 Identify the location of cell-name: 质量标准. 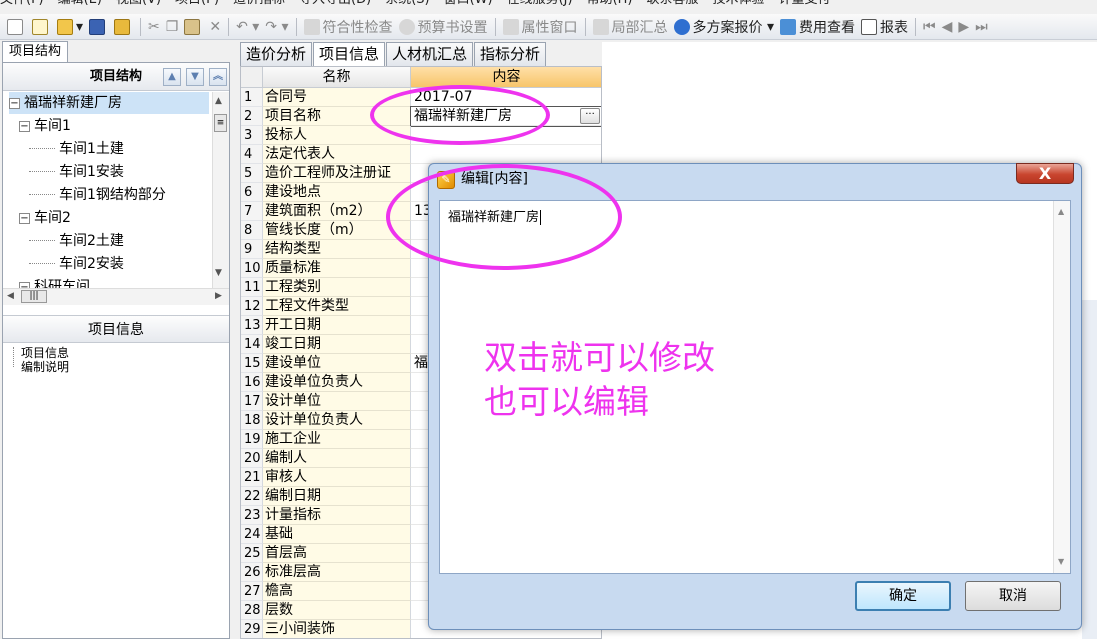
(337, 268).